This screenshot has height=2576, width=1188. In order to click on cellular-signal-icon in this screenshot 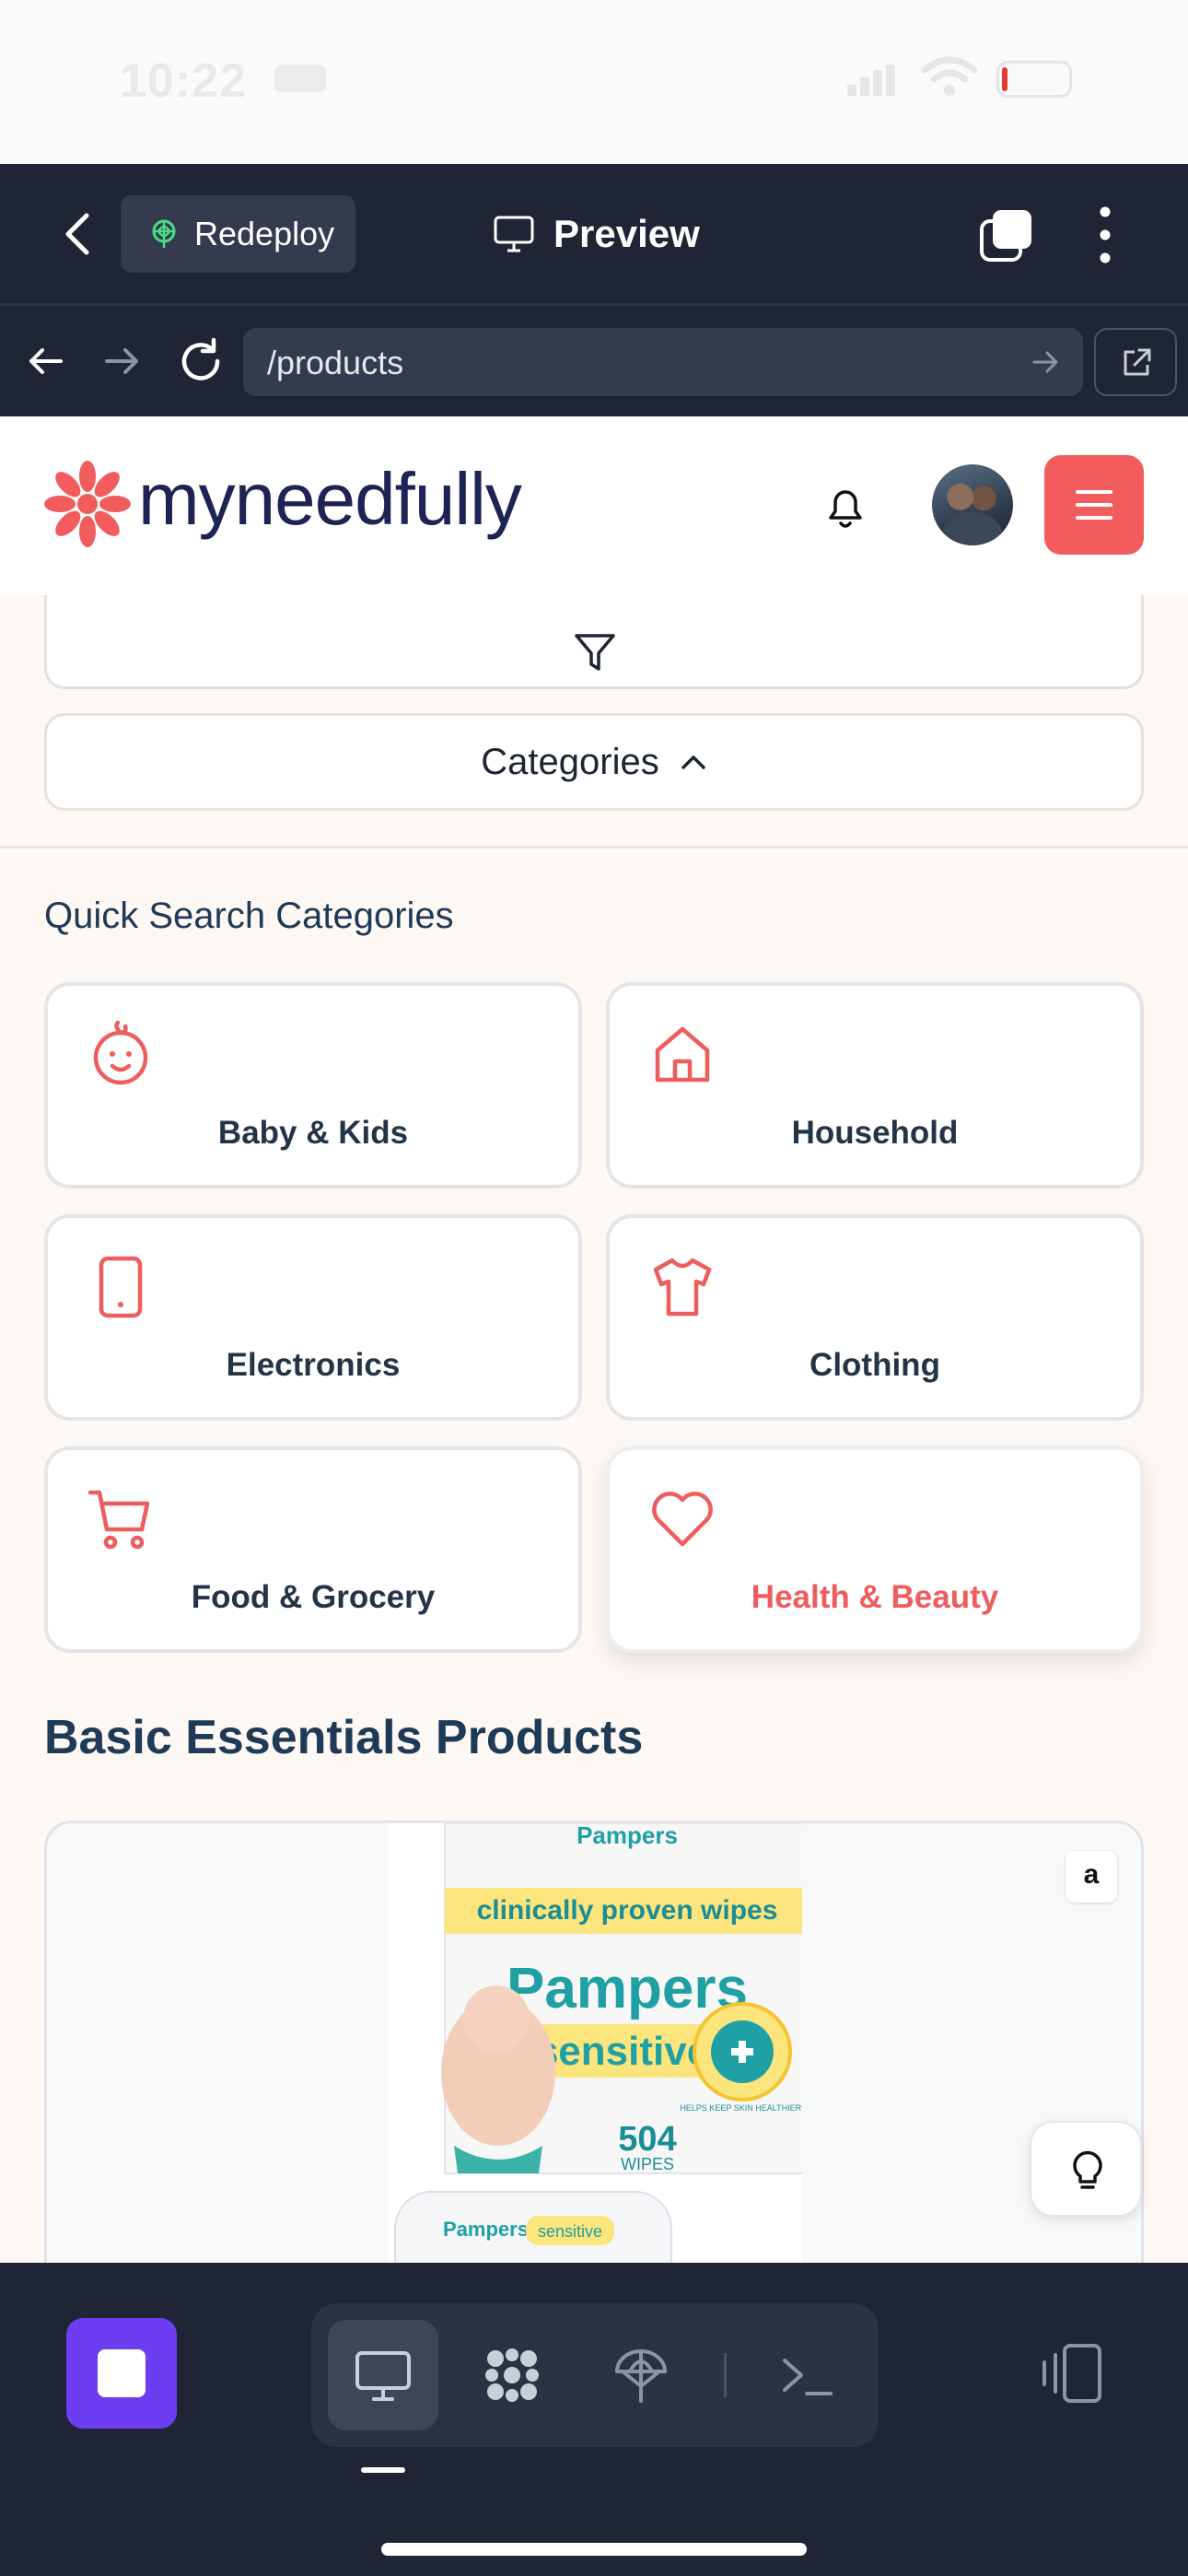, I will do `click(872, 80)`.